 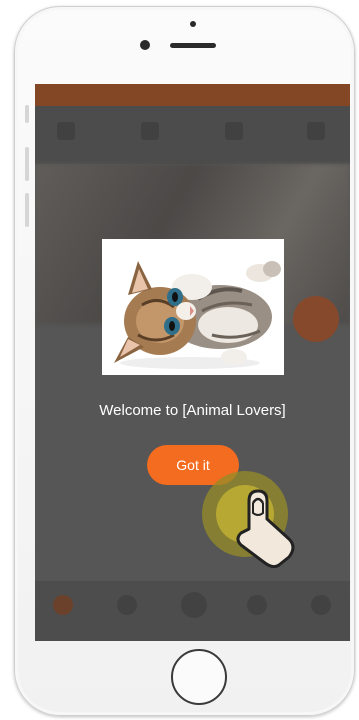 What do you see at coordinates (265, 529) in the screenshot?
I see `tap-finger-icon` at bounding box center [265, 529].